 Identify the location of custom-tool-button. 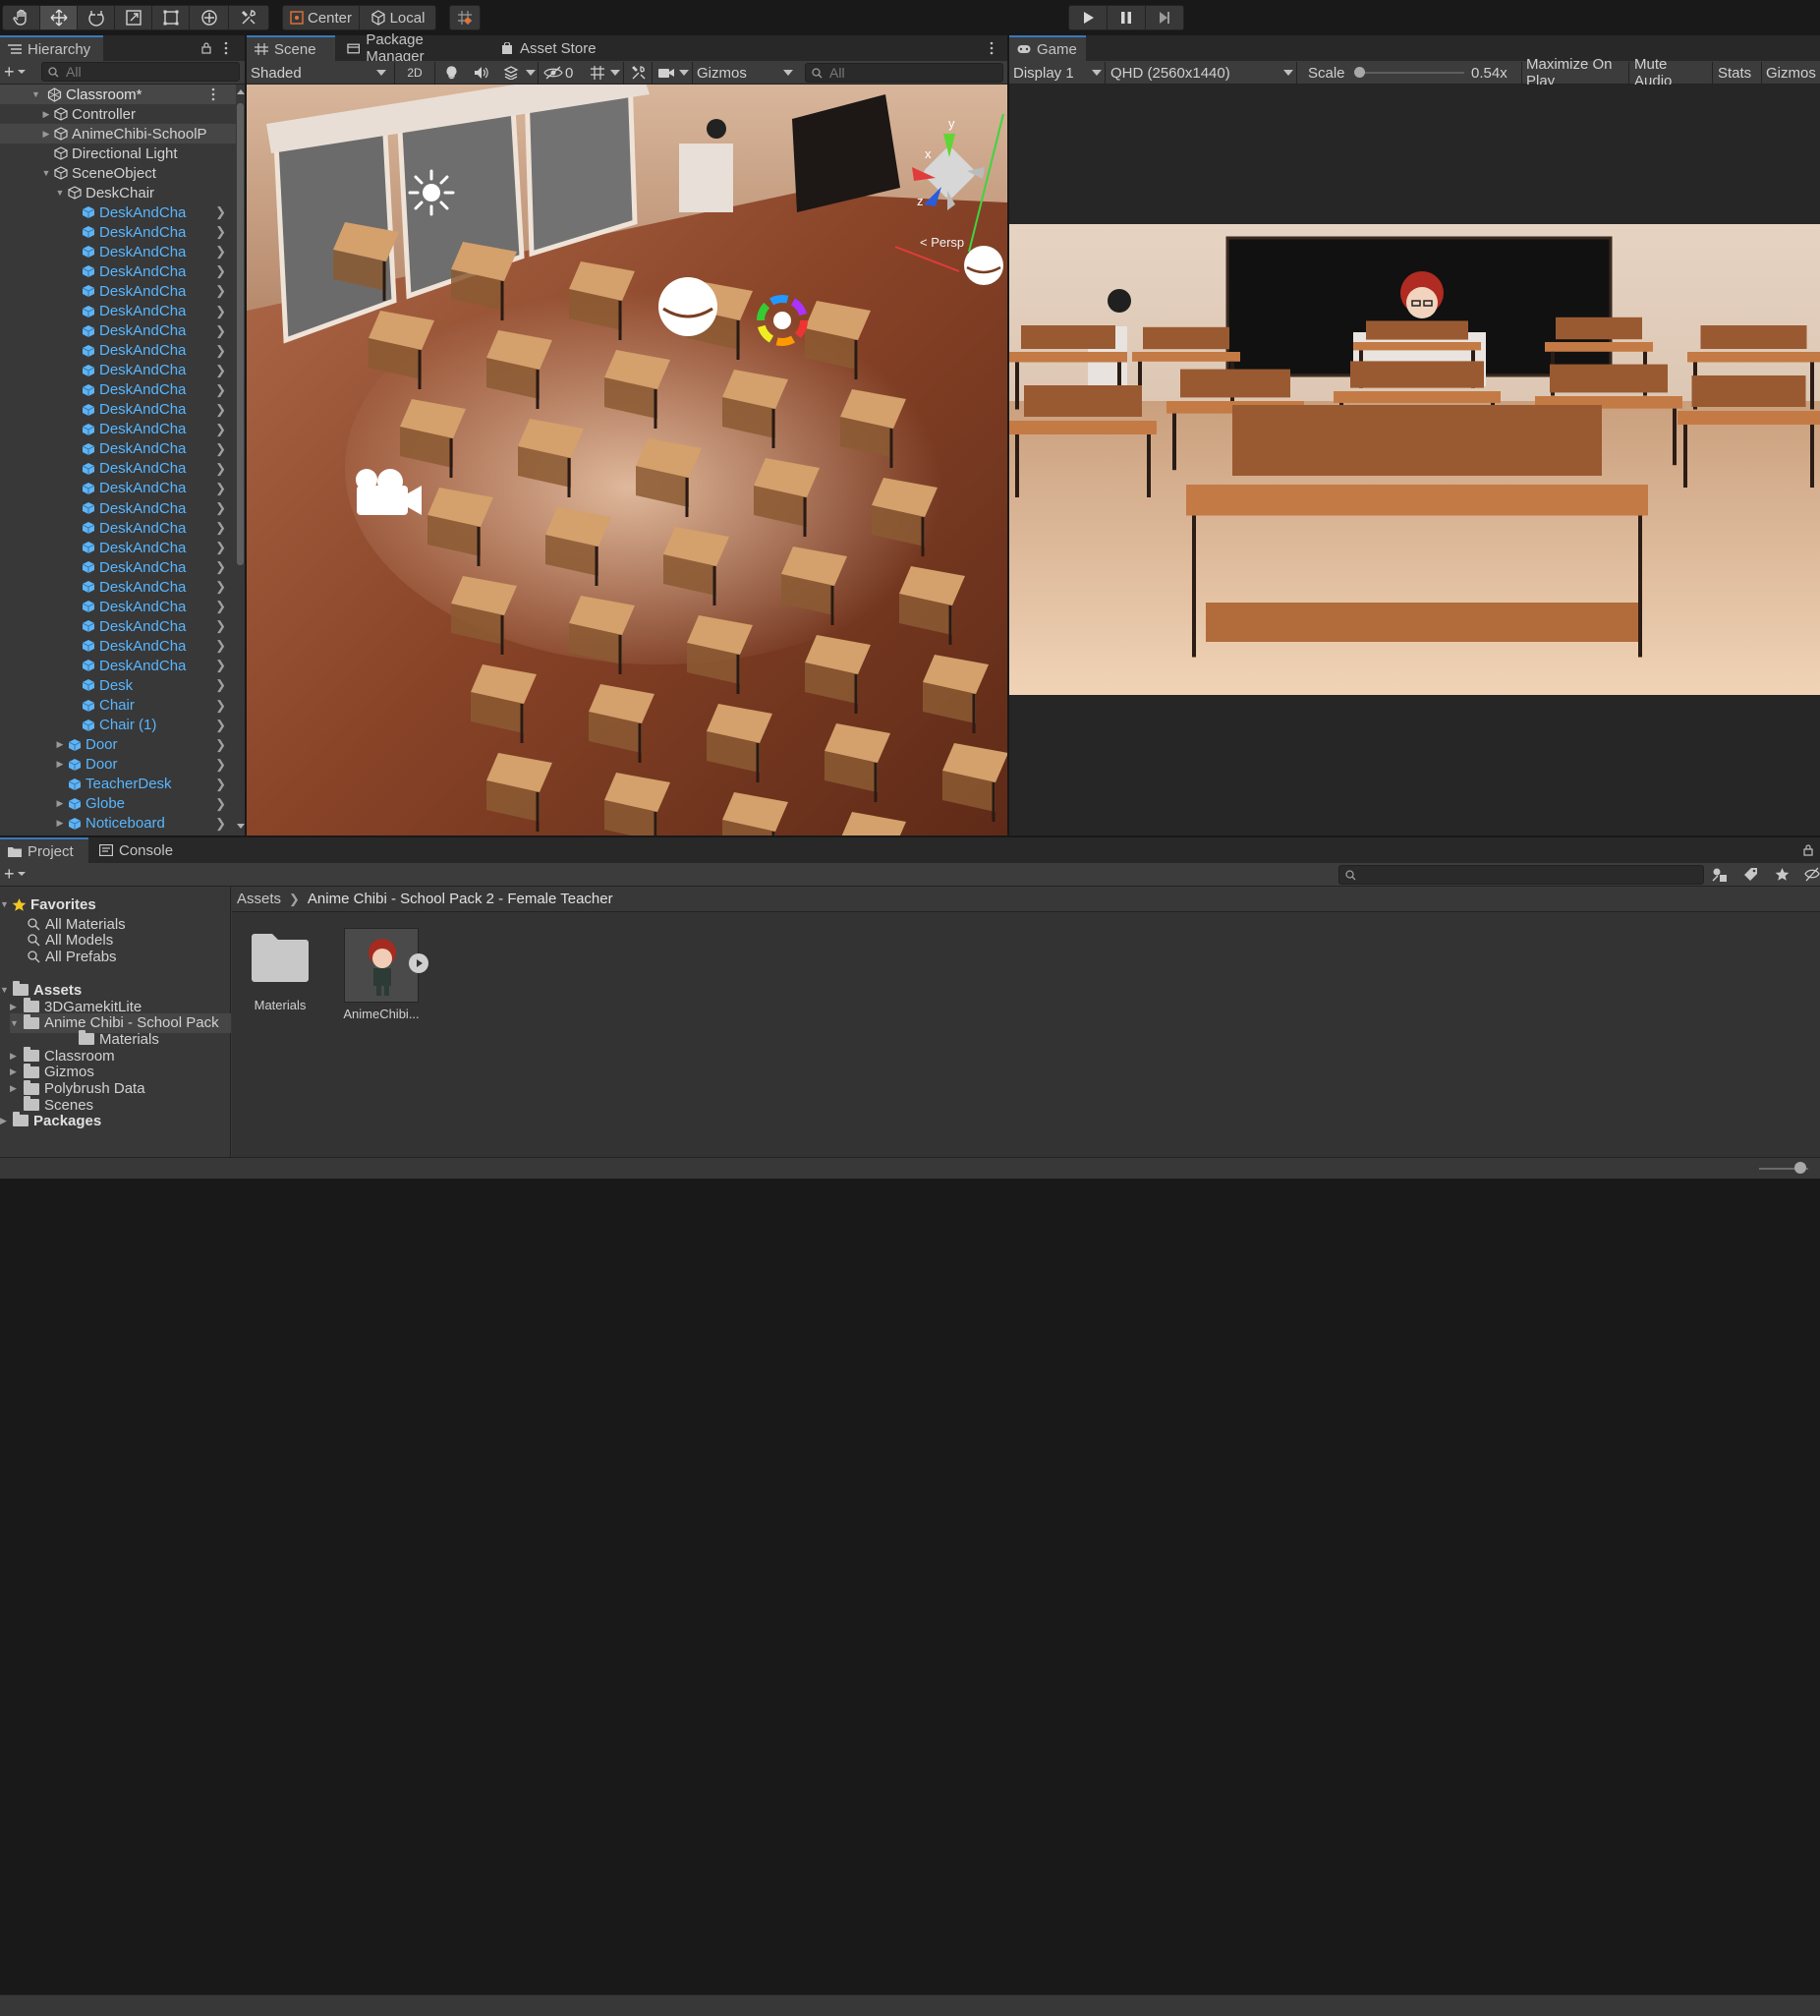
(248, 17).